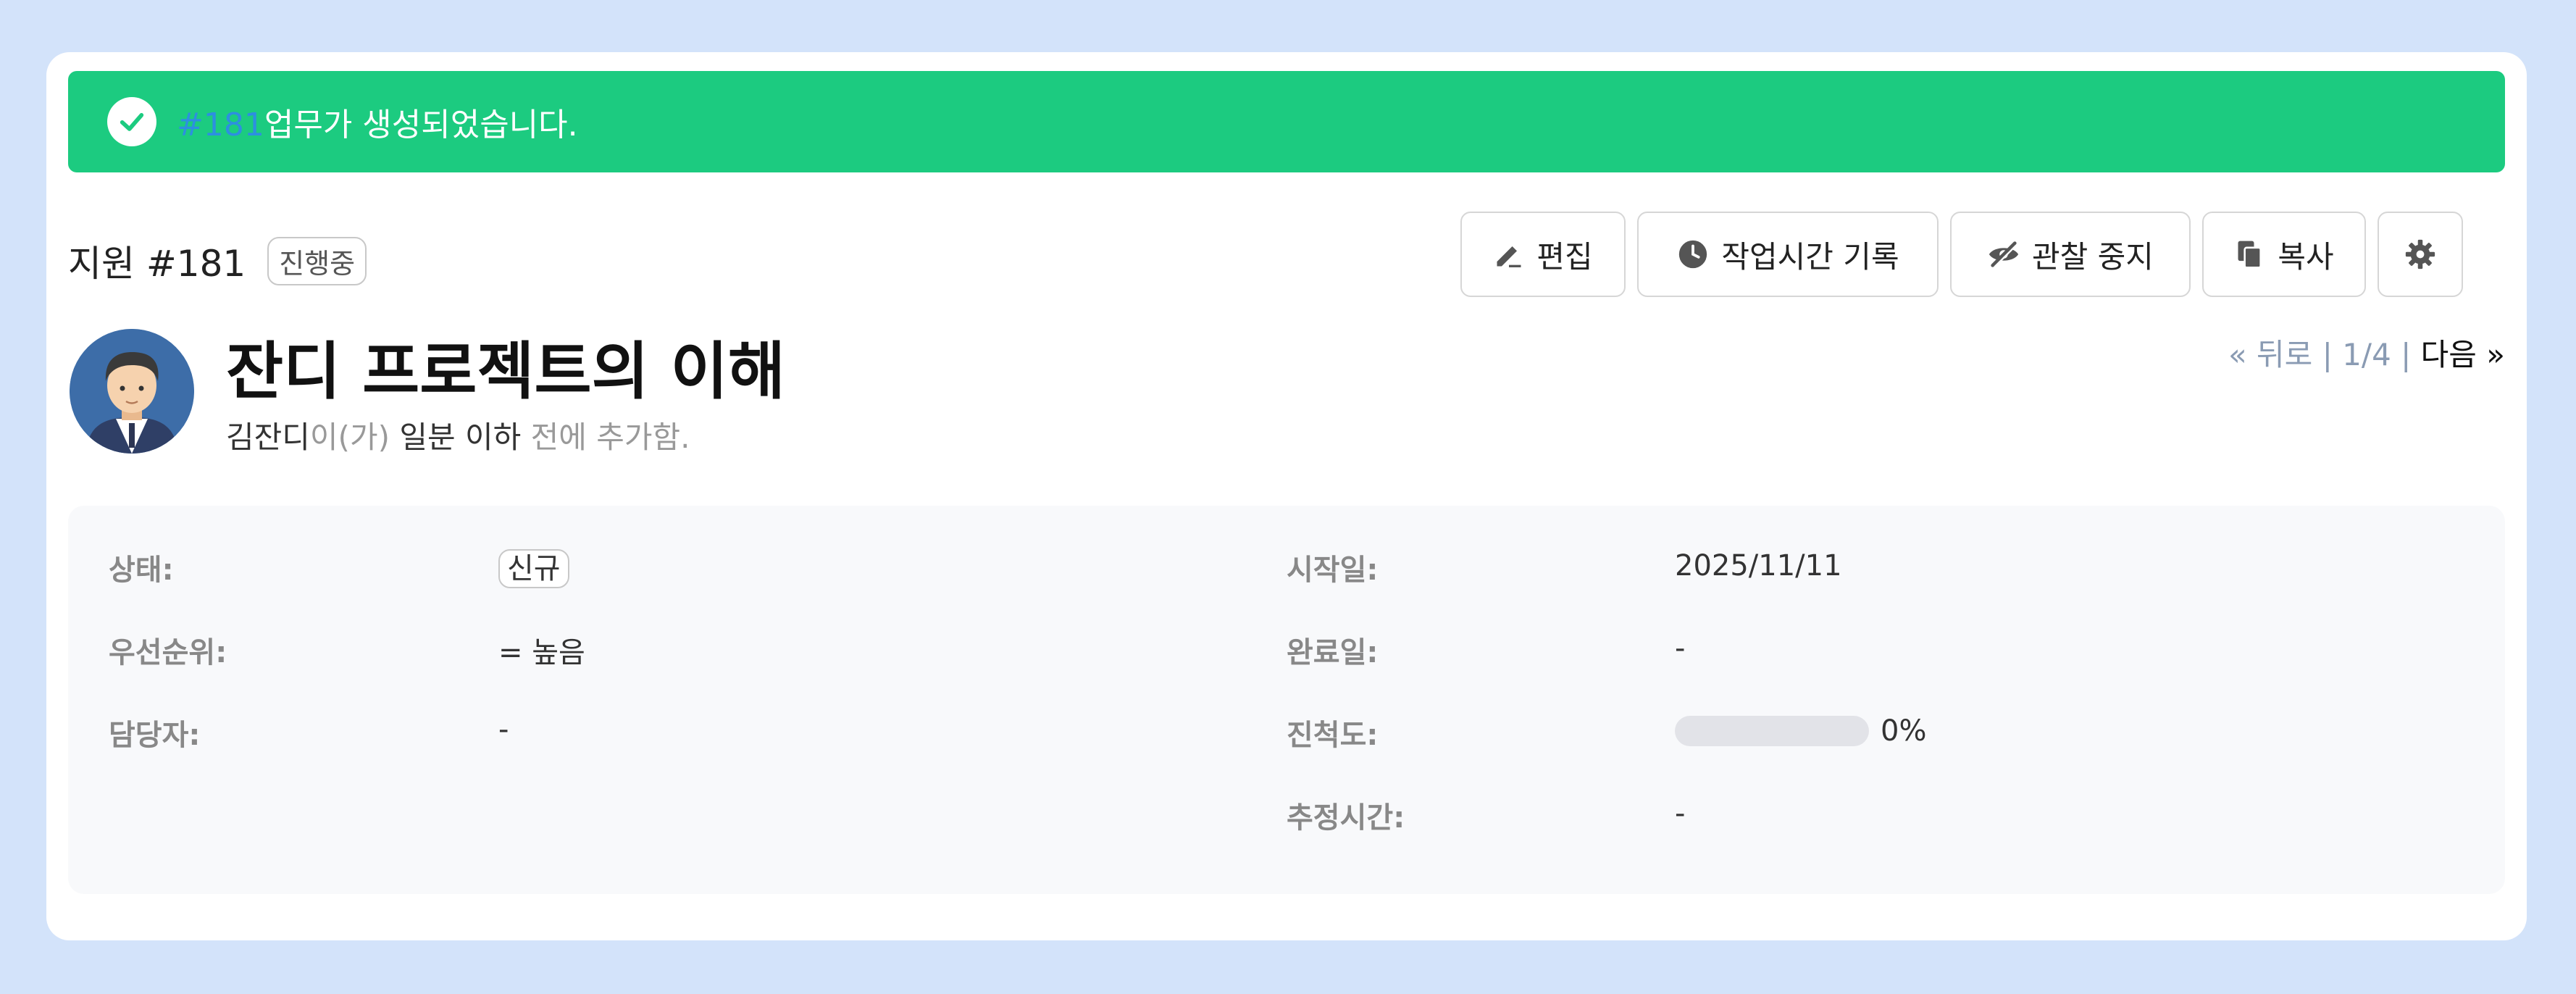  Describe the element at coordinates (1333, 570) in the screenshot. I see `start-date-label: 시작일:` at that location.